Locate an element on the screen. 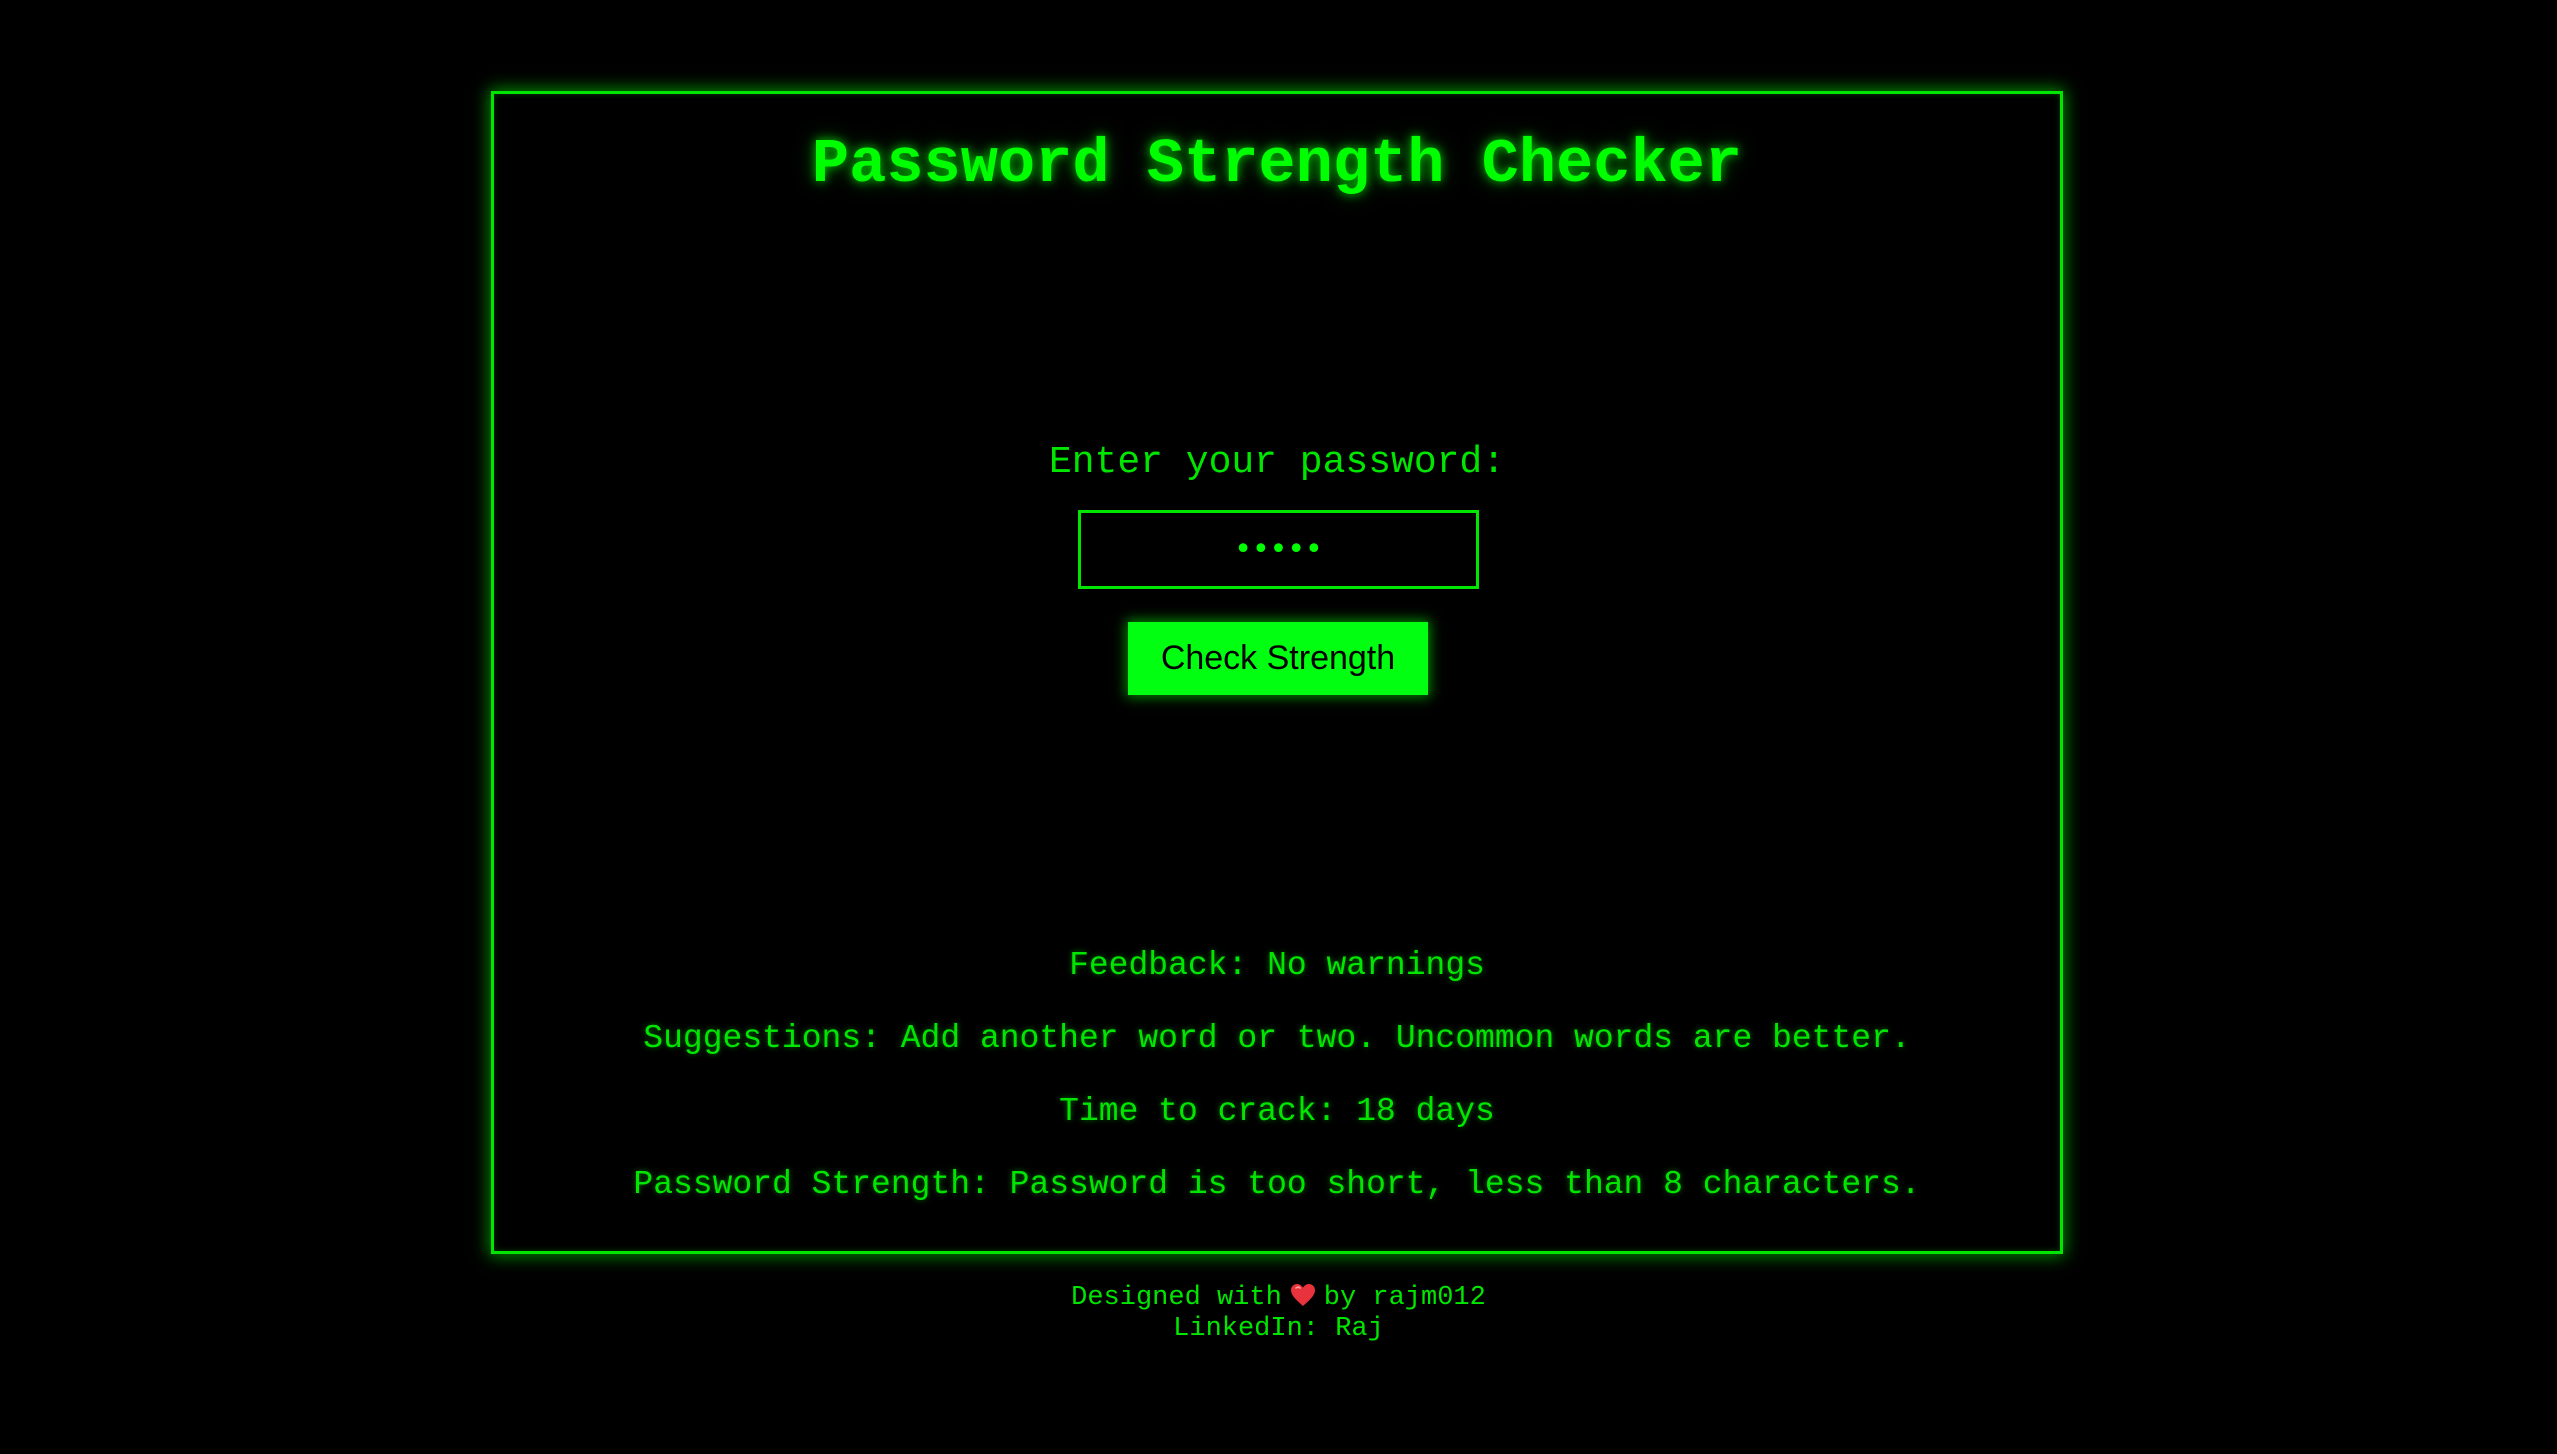  time-to-crack-text: Time to crack: 18 days is located at coordinates (1277, 1111).